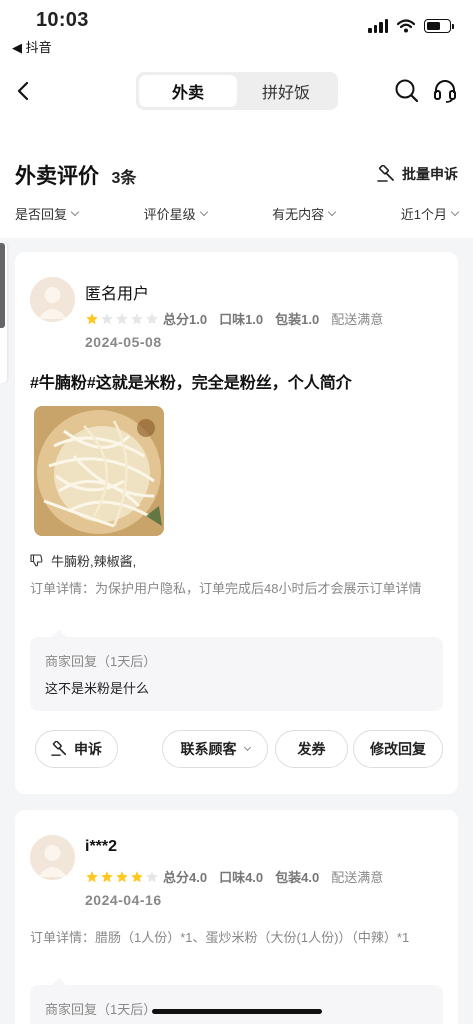  I want to click on filter-label: 有无内容, so click(298, 214).